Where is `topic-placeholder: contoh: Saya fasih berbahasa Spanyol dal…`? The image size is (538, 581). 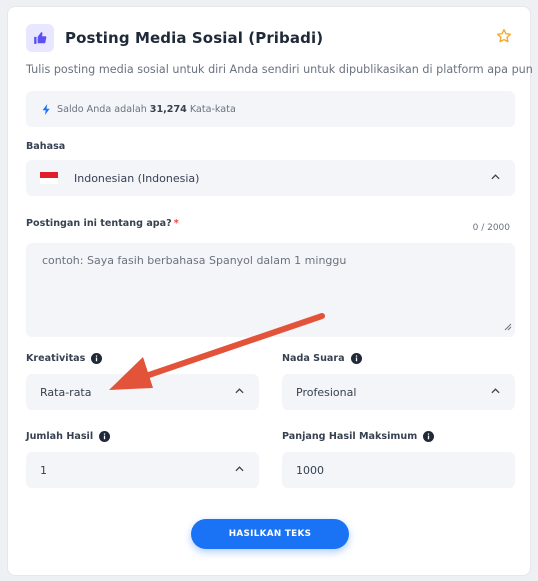
topic-placeholder: contoh: Saya fasih berbahasa Spanyol dal… is located at coordinates (194, 260).